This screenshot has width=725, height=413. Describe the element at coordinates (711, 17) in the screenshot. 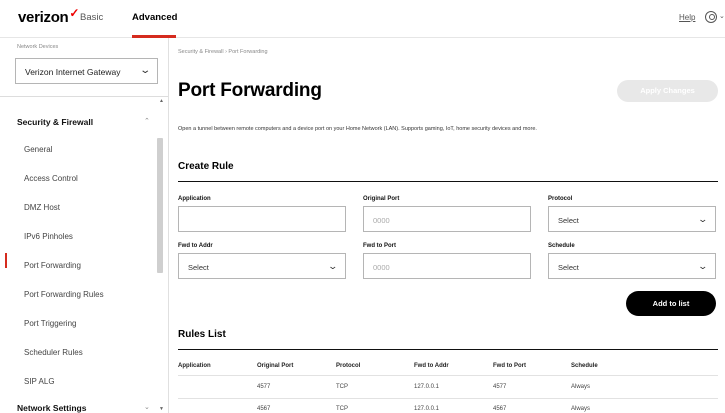

I see `user-circle-icon` at that location.